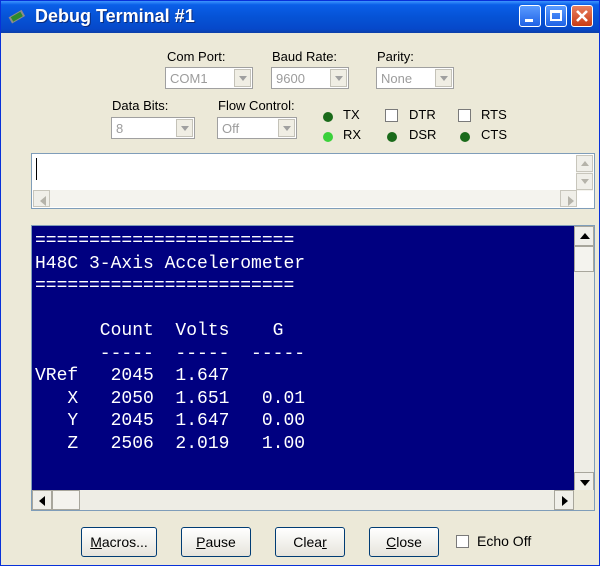 Image resolution: width=600 pixels, height=566 pixels. What do you see at coordinates (170, 421) in the screenshot?
I see `terminal-line: Y 2045 1.647 0.00` at bounding box center [170, 421].